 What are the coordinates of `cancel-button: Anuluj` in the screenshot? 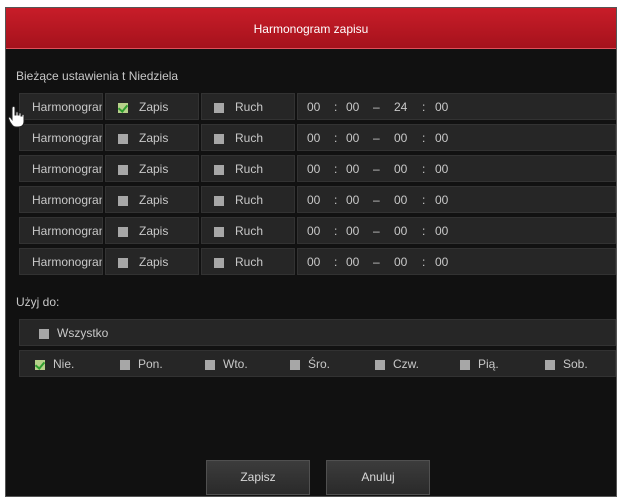 It's located at (378, 477).